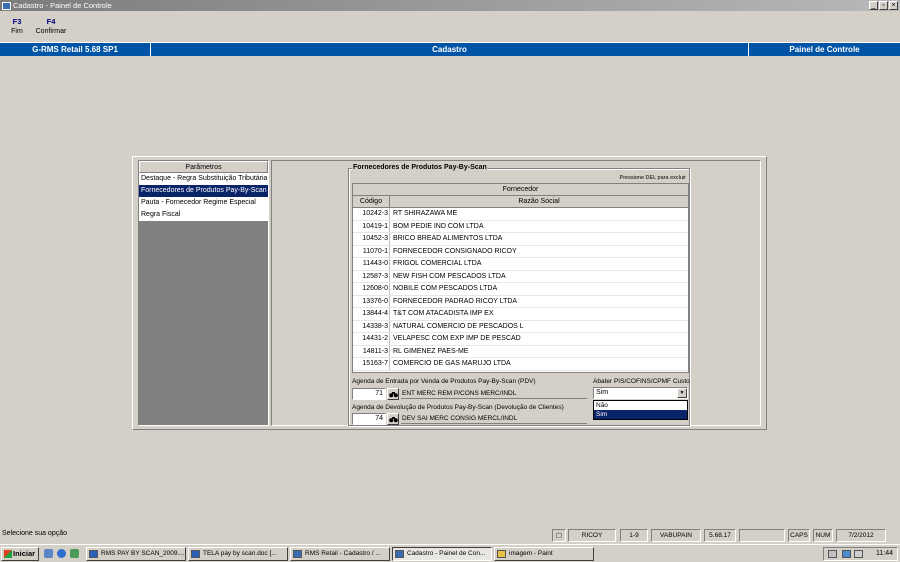 The height and width of the screenshot is (562, 900). I want to click on system-tray: 11:44, so click(860, 554).